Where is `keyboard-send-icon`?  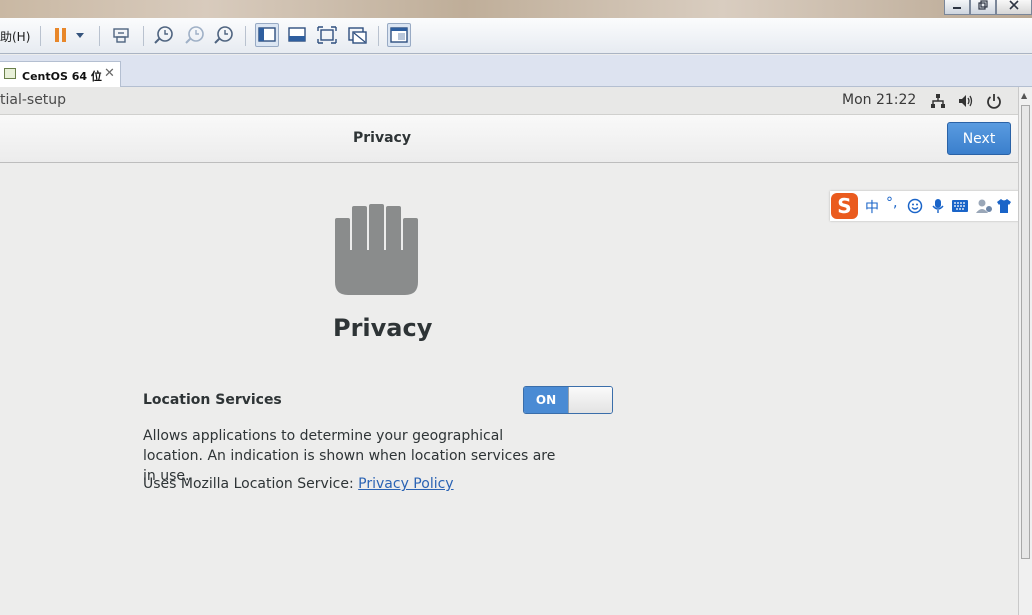 keyboard-send-icon is located at coordinates (121, 35).